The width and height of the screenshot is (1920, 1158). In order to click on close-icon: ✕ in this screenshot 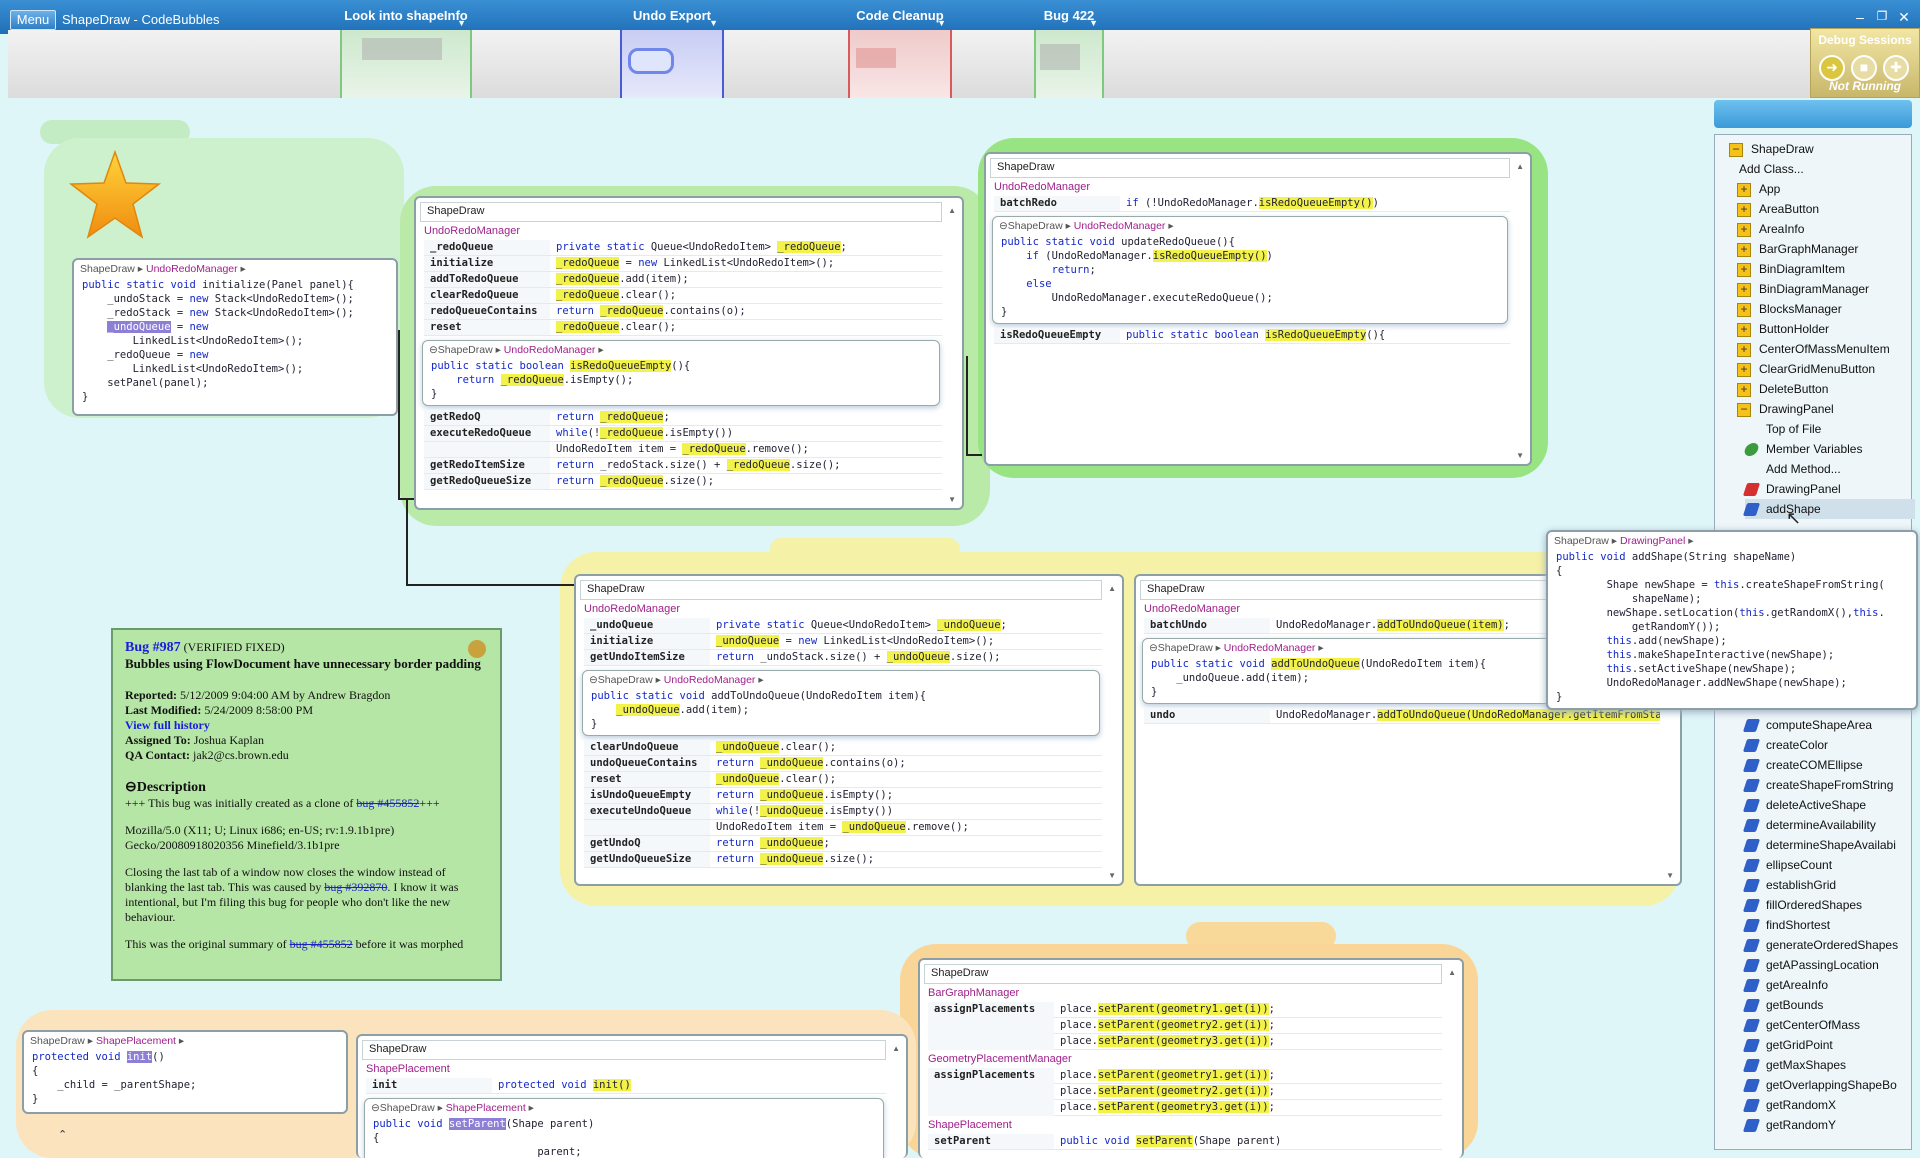, I will do `click(1904, 17)`.